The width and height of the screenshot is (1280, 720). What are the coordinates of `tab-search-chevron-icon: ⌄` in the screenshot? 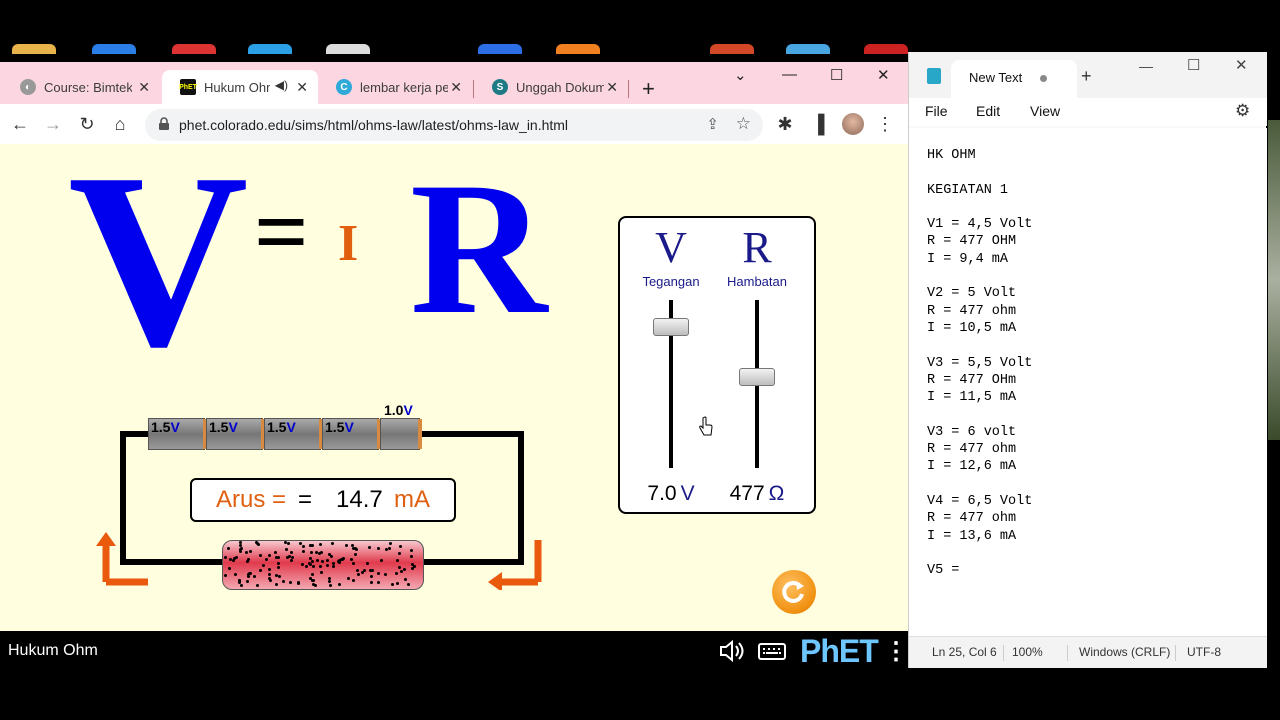 It's located at (740, 75).